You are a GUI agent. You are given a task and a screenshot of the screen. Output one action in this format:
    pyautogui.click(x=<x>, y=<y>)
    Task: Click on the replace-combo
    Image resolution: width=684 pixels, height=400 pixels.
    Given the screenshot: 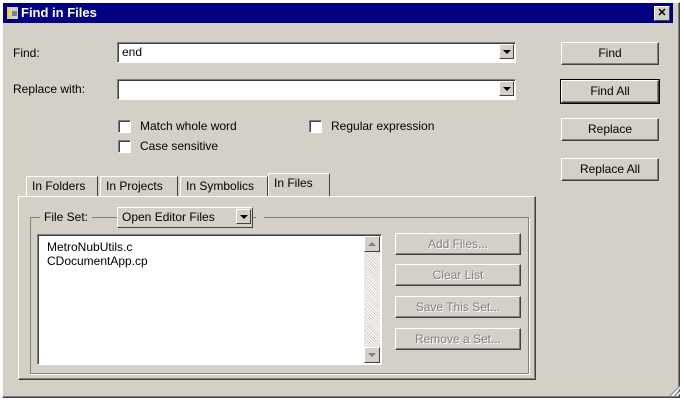 What is the action you would take?
    pyautogui.click(x=316, y=89)
    